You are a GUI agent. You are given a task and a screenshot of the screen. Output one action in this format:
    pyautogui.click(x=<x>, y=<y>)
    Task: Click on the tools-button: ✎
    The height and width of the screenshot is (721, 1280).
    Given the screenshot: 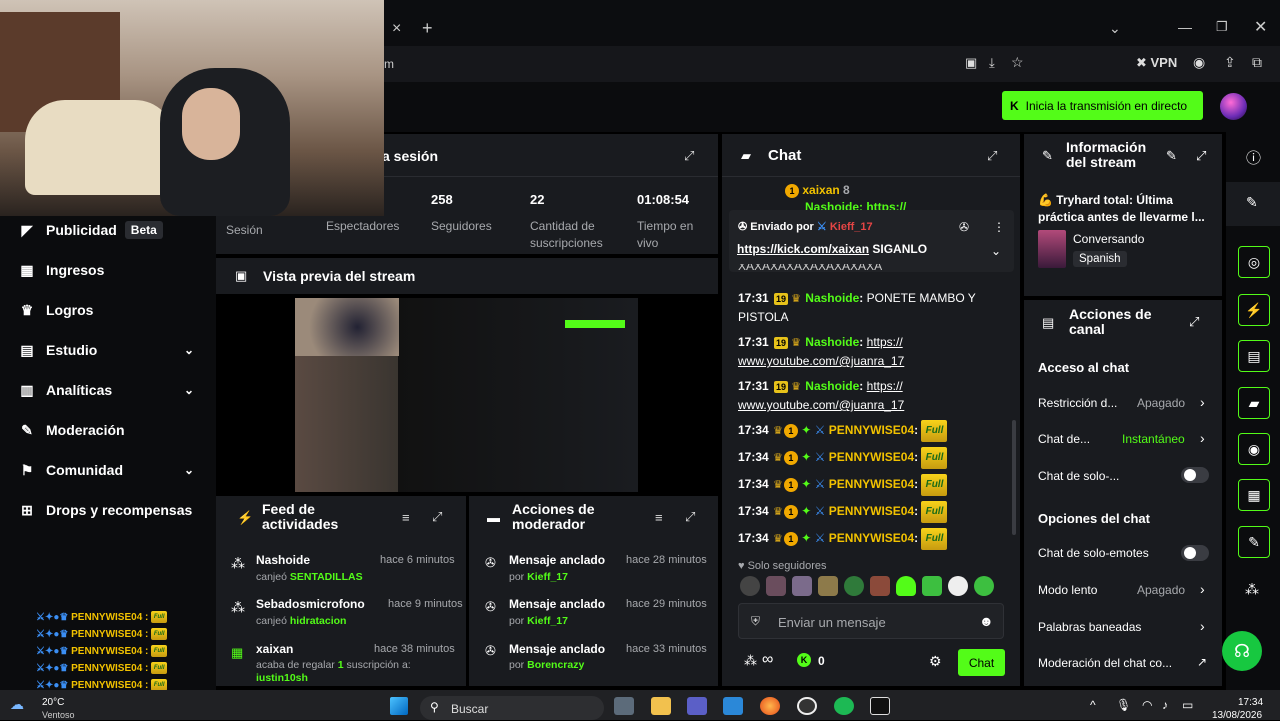 What is the action you would take?
    pyautogui.click(x=1254, y=542)
    